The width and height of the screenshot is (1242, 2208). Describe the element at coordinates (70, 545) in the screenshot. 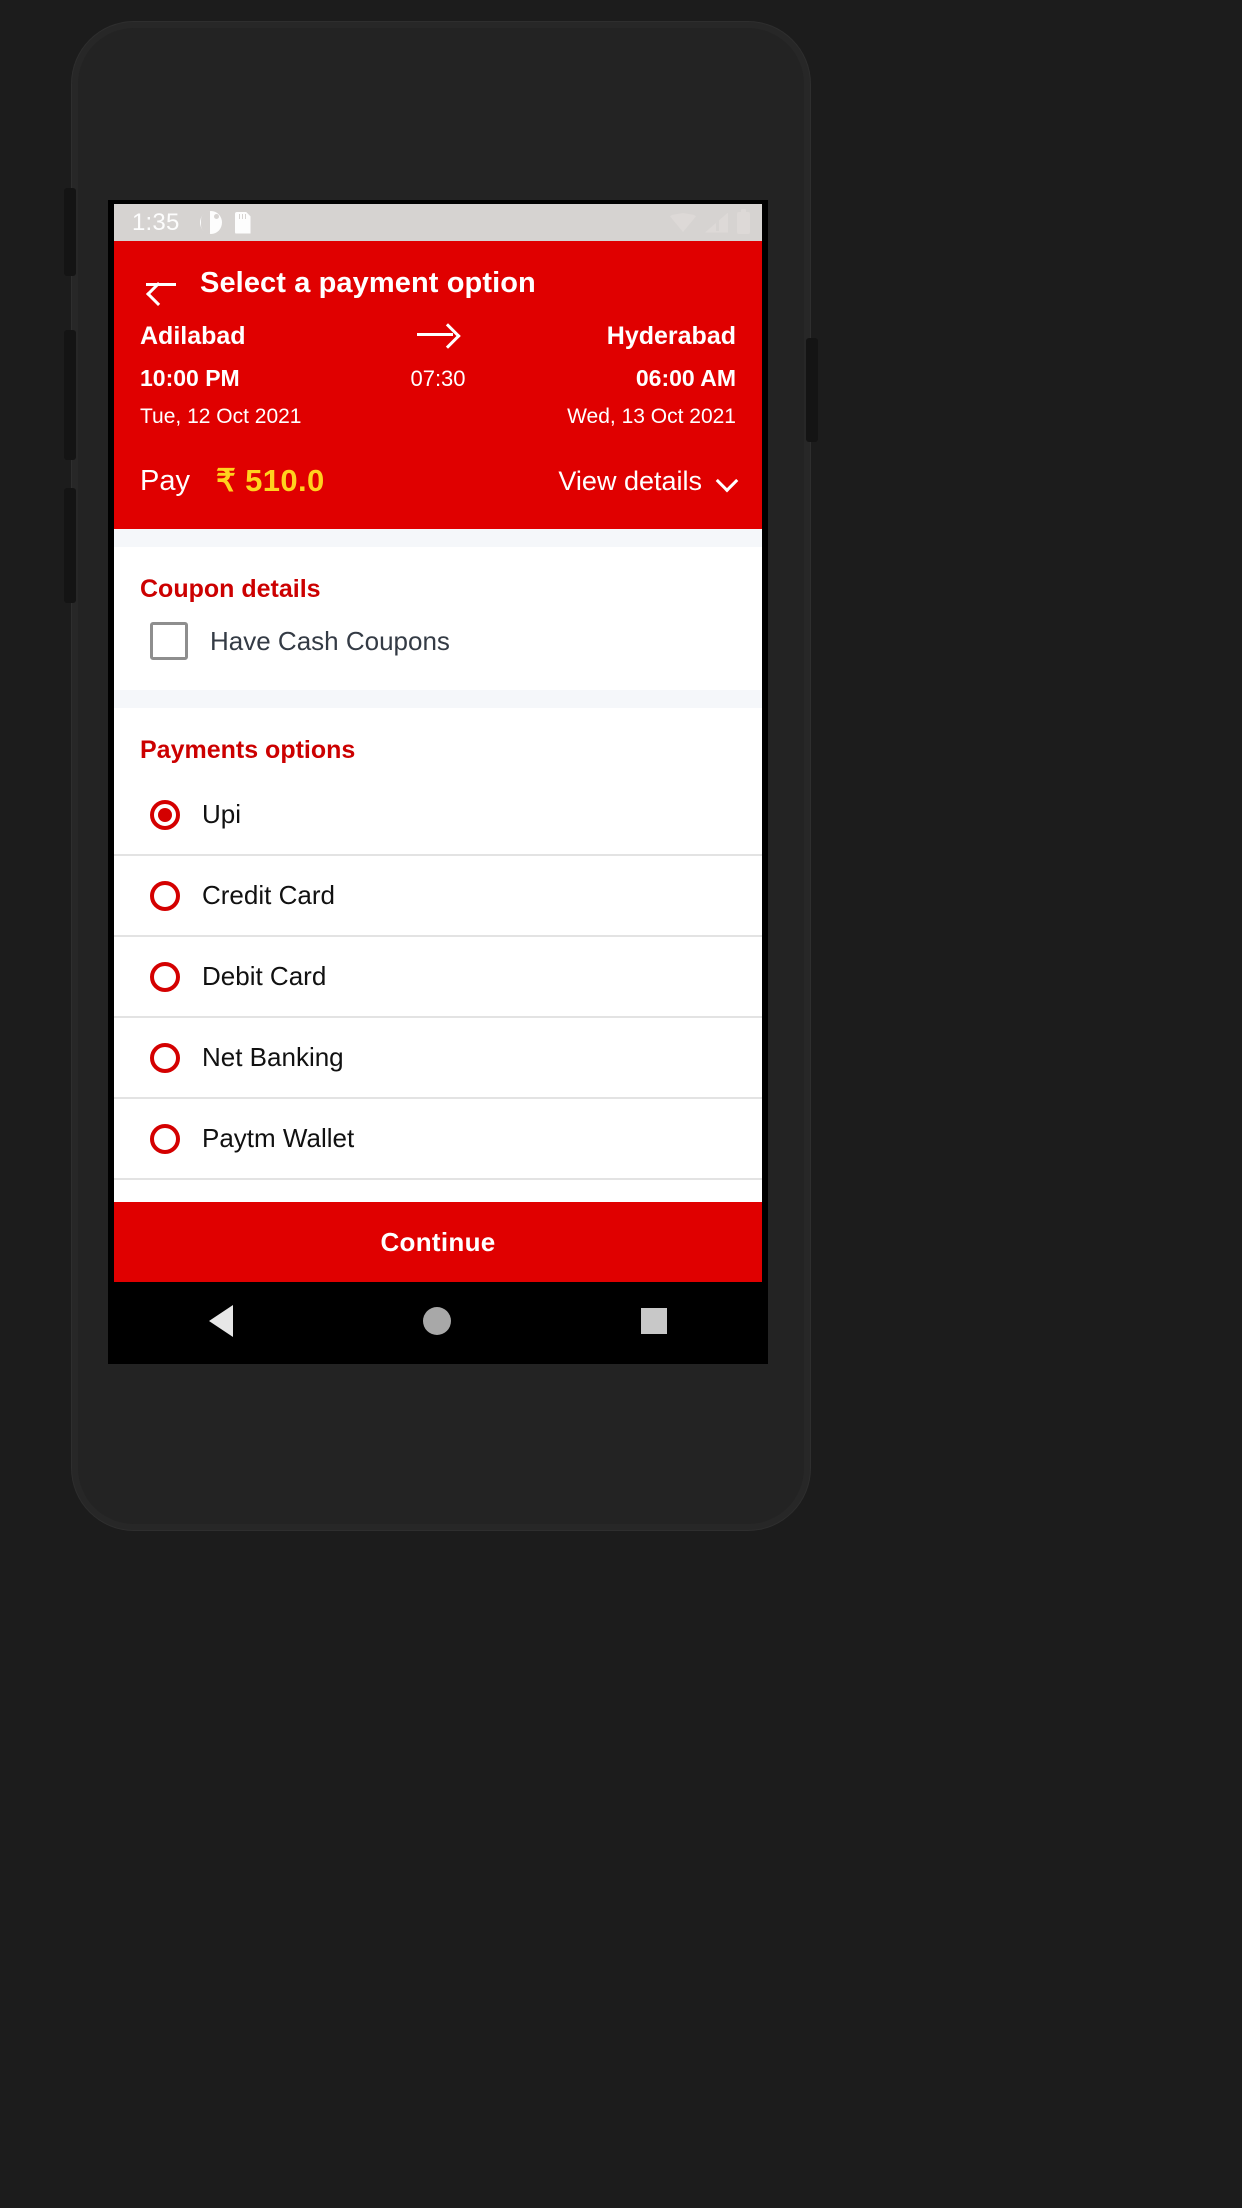

I see `device-volume-down-button` at that location.